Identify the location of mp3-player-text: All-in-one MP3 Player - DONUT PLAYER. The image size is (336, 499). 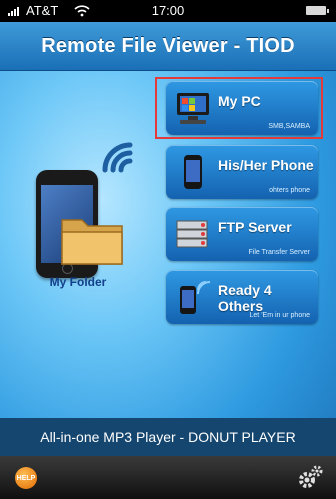
(168, 437).